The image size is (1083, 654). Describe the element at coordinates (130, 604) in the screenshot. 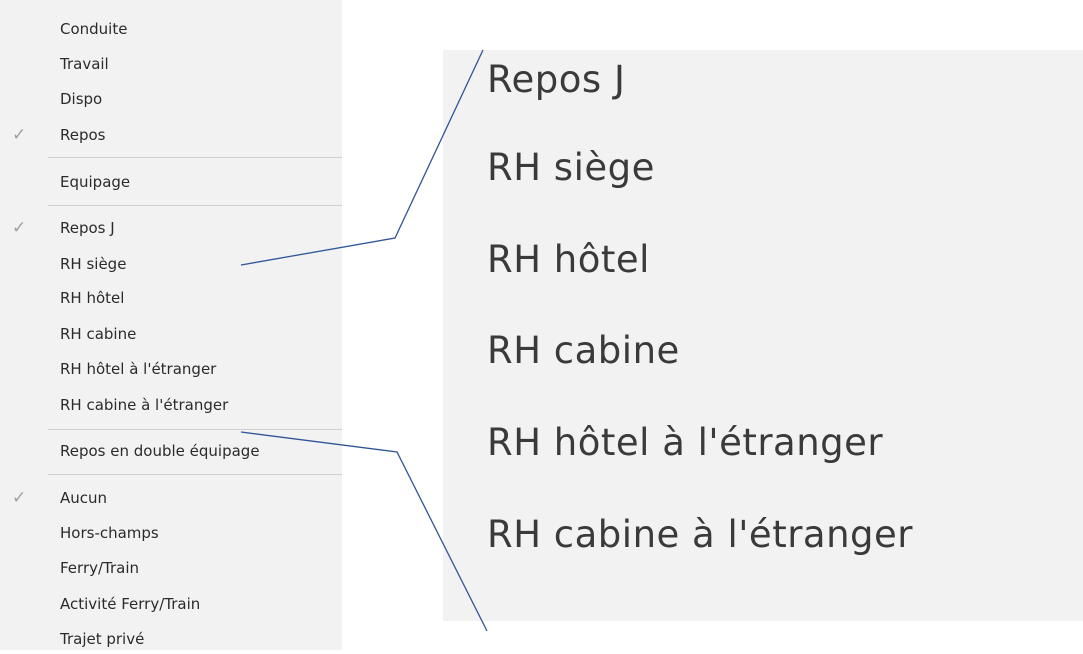

I see `menu-item-label: Activité Ferry/Train` at that location.